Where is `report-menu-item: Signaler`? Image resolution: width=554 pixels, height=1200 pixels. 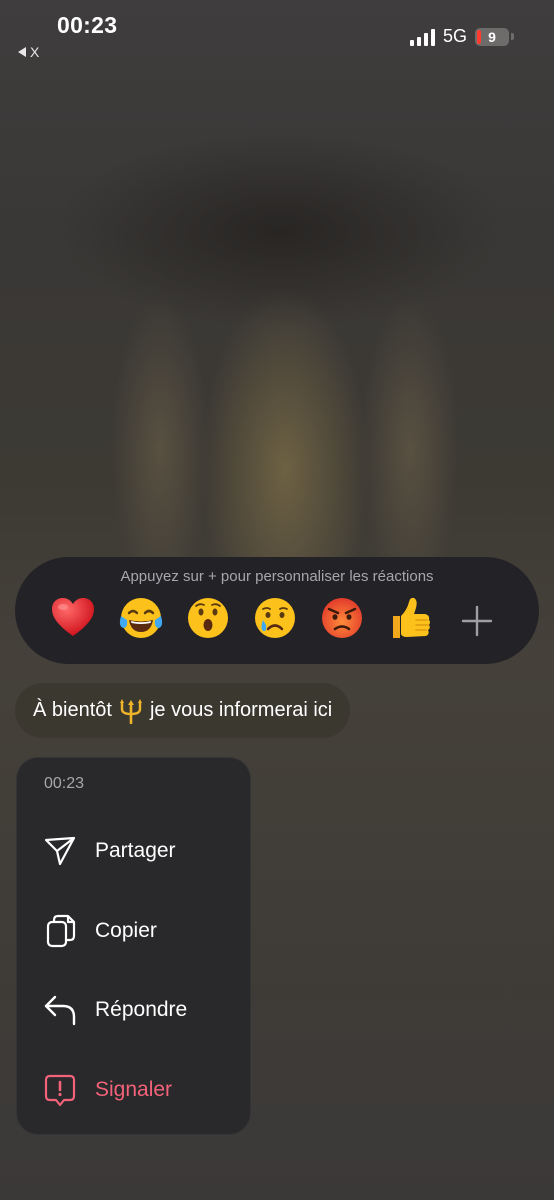
report-menu-item: Signaler is located at coordinates (133, 1090).